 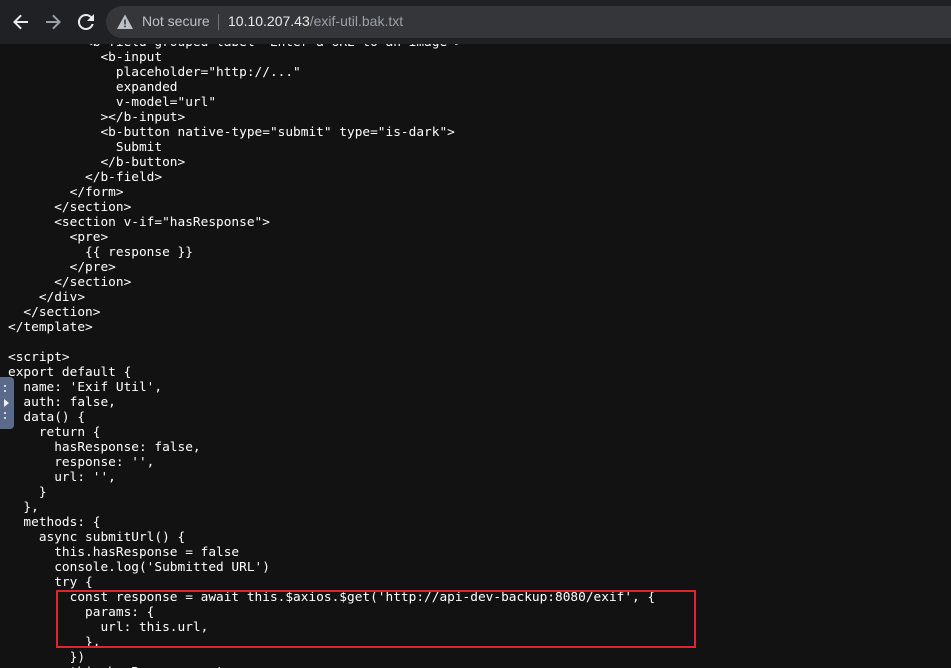 I want to click on code-line: <b-input, so click(x=85, y=57).